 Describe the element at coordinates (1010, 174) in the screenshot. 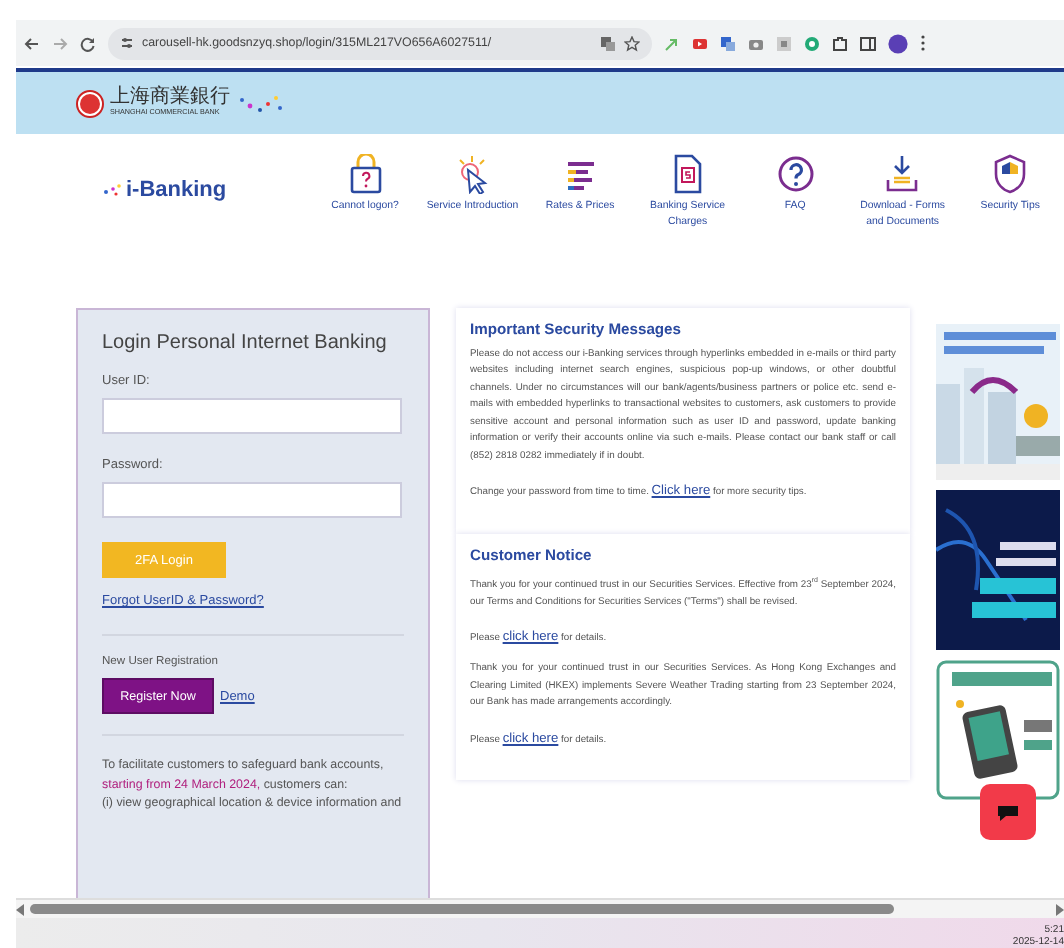

I see `shield-icon` at that location.